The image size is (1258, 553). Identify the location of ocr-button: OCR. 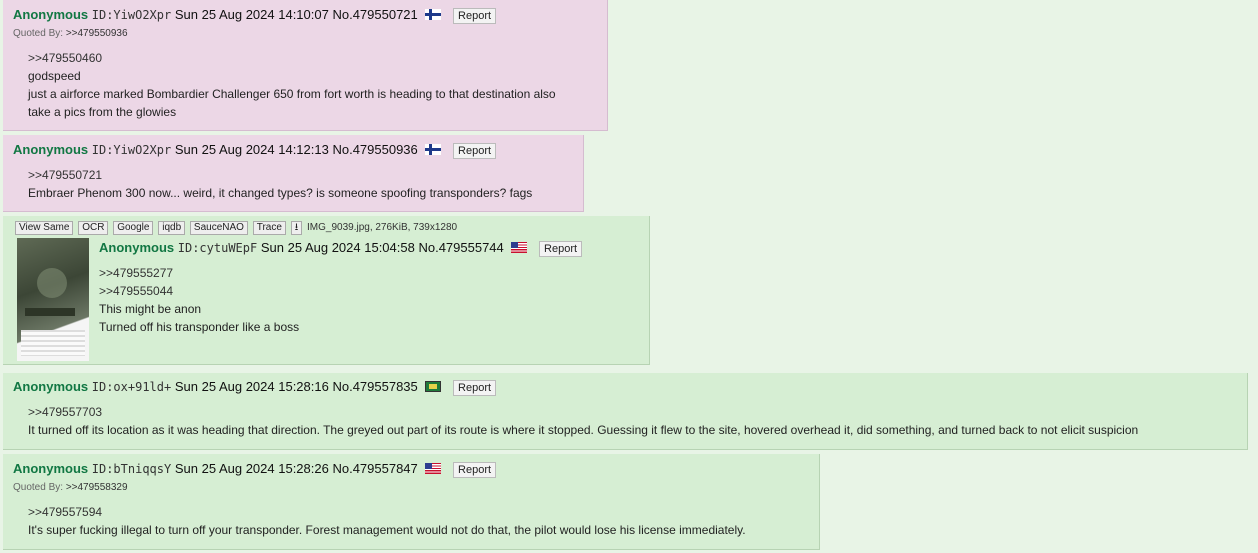
(93, 228).